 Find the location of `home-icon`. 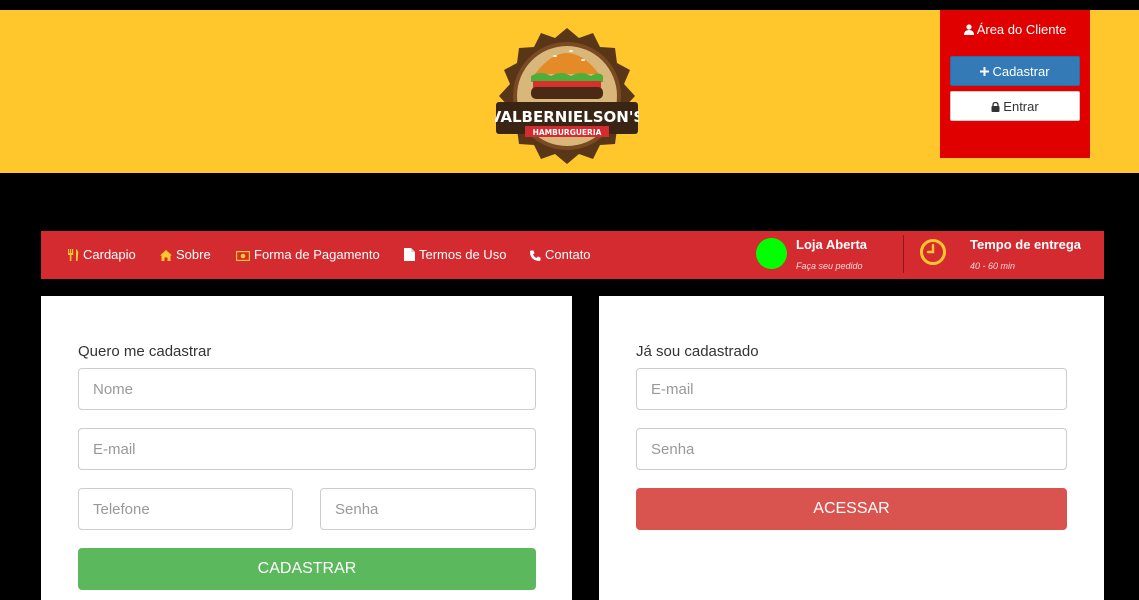

home-icon is located at coordinates (166, 255).